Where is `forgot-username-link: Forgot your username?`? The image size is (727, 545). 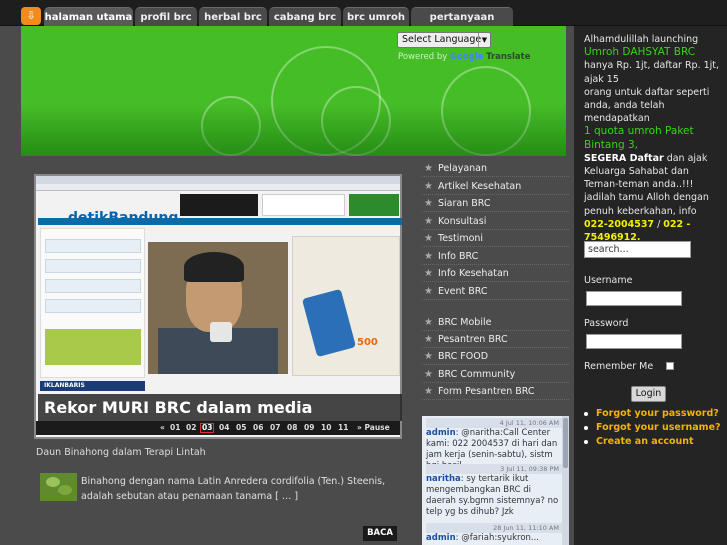 forgot-username-link: Forgot your username? is located at coordinates (652, 428).